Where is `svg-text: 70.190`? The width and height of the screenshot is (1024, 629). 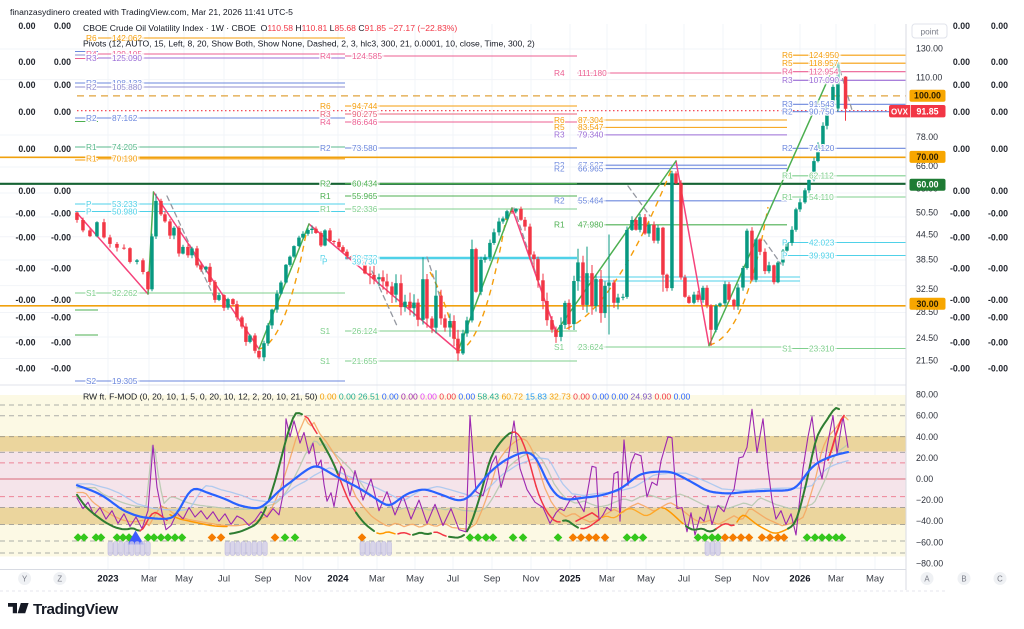 svg-text: 70.190 is located at coordinates (125, 159).